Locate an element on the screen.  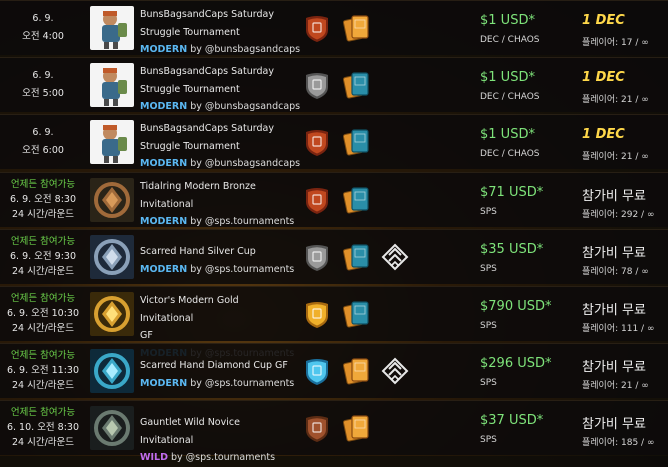
format-badge: WILD is located at coordinates (154, 457).